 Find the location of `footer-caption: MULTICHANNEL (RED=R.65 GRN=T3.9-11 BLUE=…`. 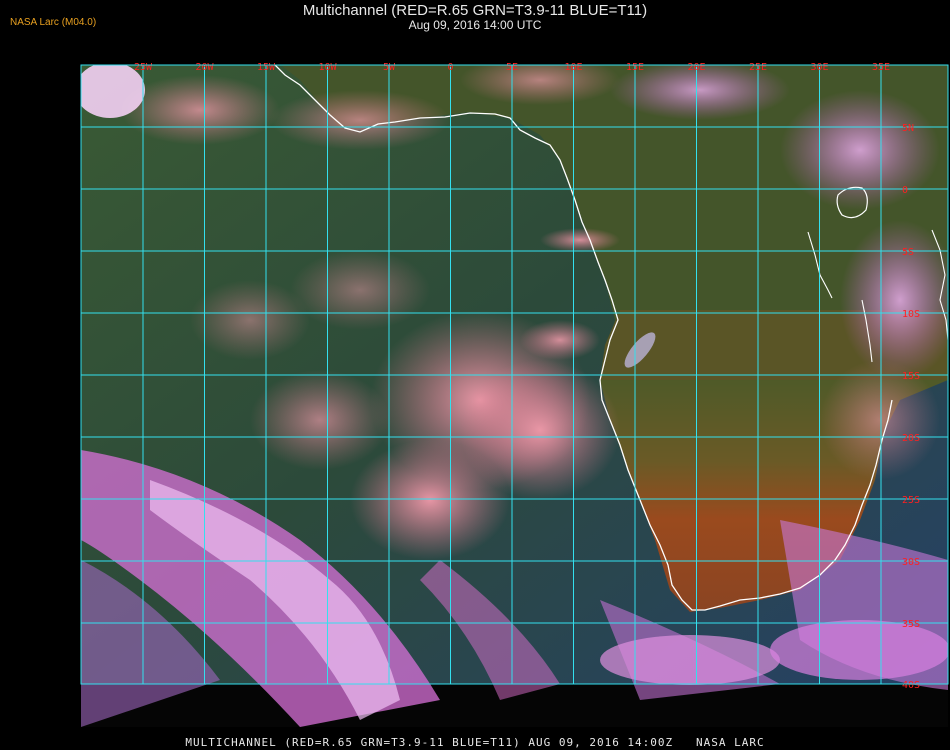

footer-caption: MULTICHANNEL (RED=R.65 GRN=T3.9-11 BLUE=… is located at coordinates (475, 742).